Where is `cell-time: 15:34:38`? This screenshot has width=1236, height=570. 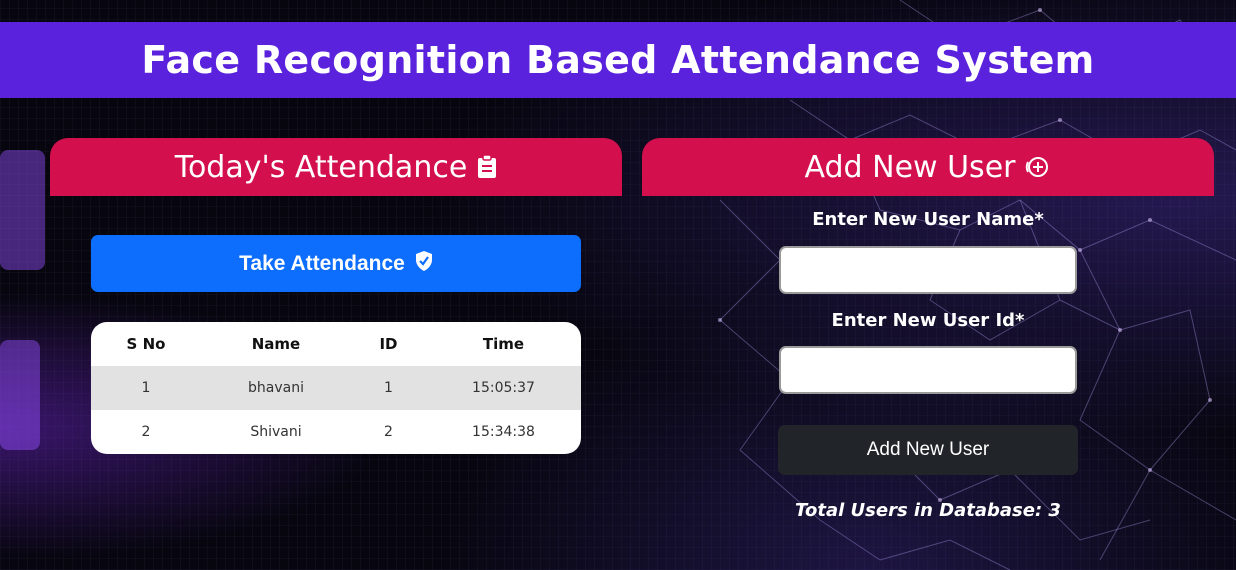
cell-time: 15:34:38 is located at coordinates (503, 432).